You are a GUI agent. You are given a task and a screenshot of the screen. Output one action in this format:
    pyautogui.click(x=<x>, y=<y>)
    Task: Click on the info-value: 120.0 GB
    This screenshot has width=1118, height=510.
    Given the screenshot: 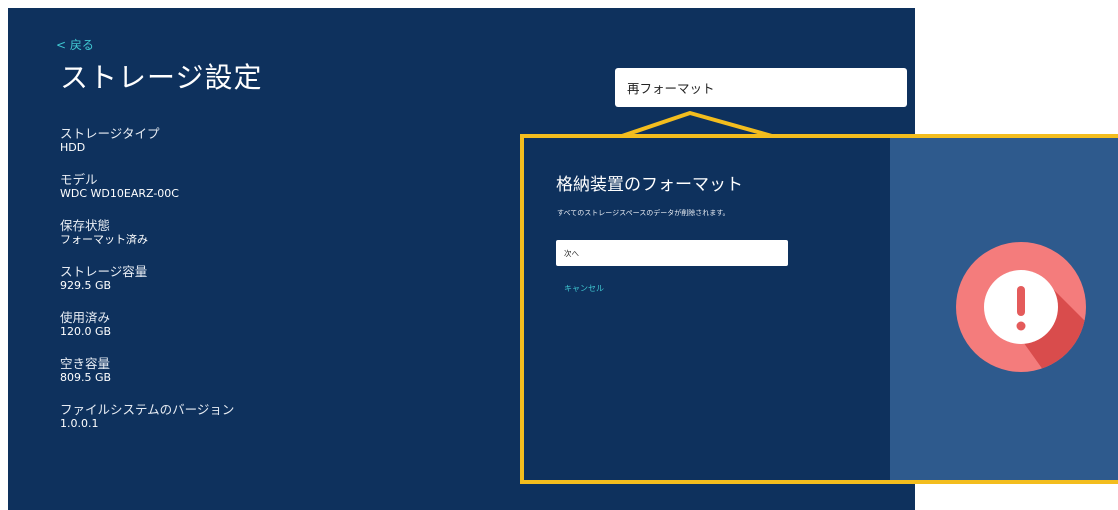 What is the action you would take?
    pyautogui.click(x=86, y=331)
    